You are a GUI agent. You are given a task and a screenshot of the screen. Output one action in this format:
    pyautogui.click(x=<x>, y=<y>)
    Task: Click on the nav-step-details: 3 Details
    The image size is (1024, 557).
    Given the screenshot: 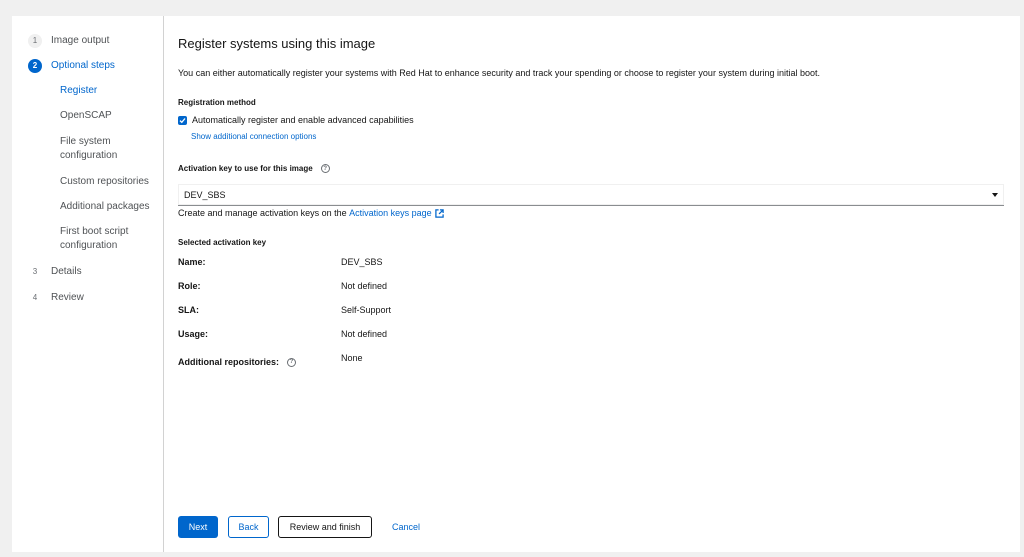 What is the action you would take?
    pyautogui.click(x=55, y=272)
    